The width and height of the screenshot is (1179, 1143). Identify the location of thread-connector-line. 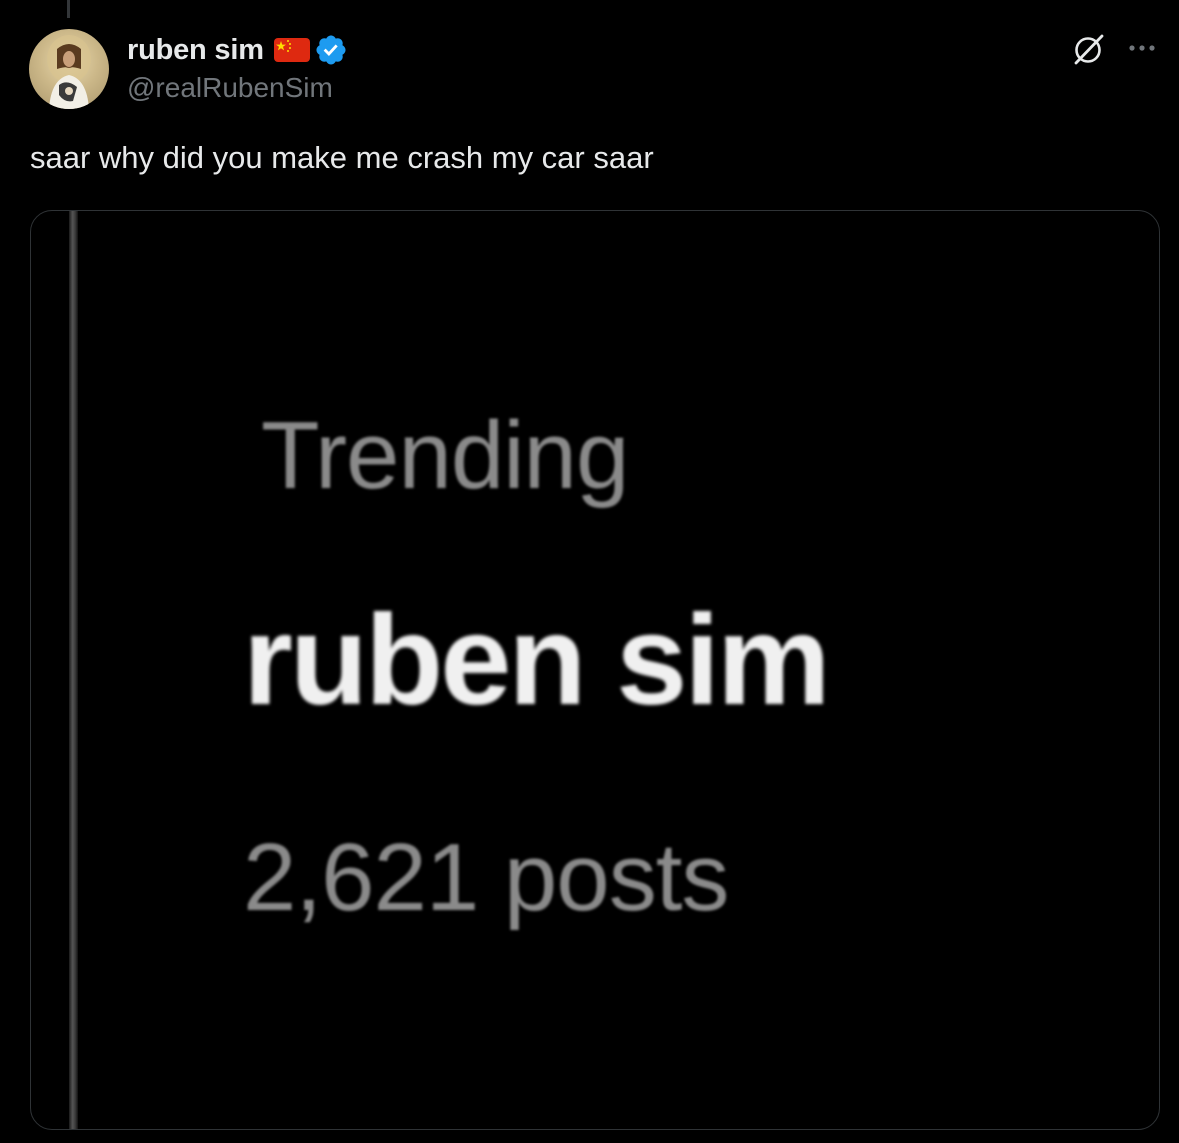
(68, 9).